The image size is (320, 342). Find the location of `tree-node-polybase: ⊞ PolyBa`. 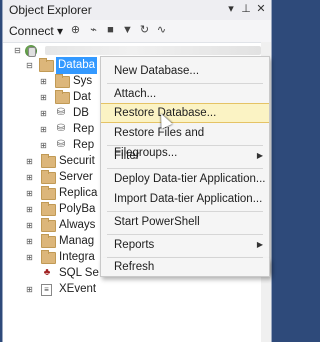

tree-node-polybase: ⊞ PolyBa is located at coordinates (53, 209).